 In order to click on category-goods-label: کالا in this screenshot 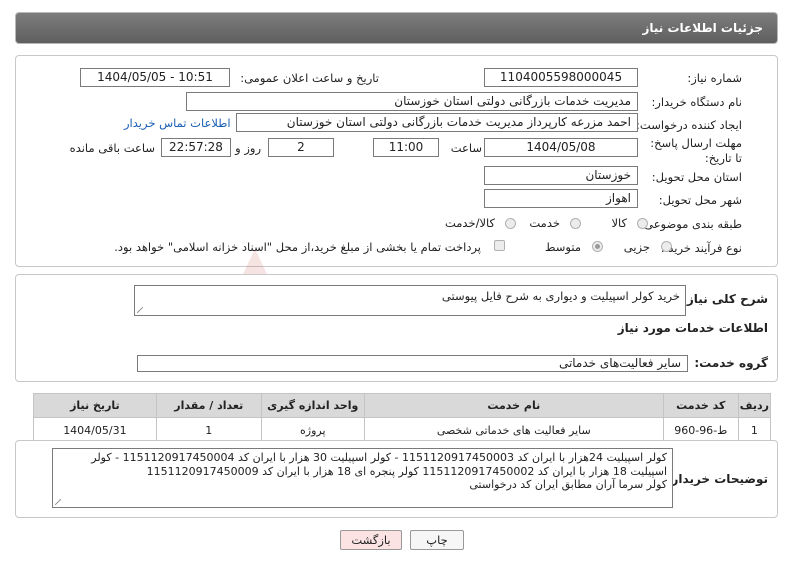, I will do `click(619, 223)`.